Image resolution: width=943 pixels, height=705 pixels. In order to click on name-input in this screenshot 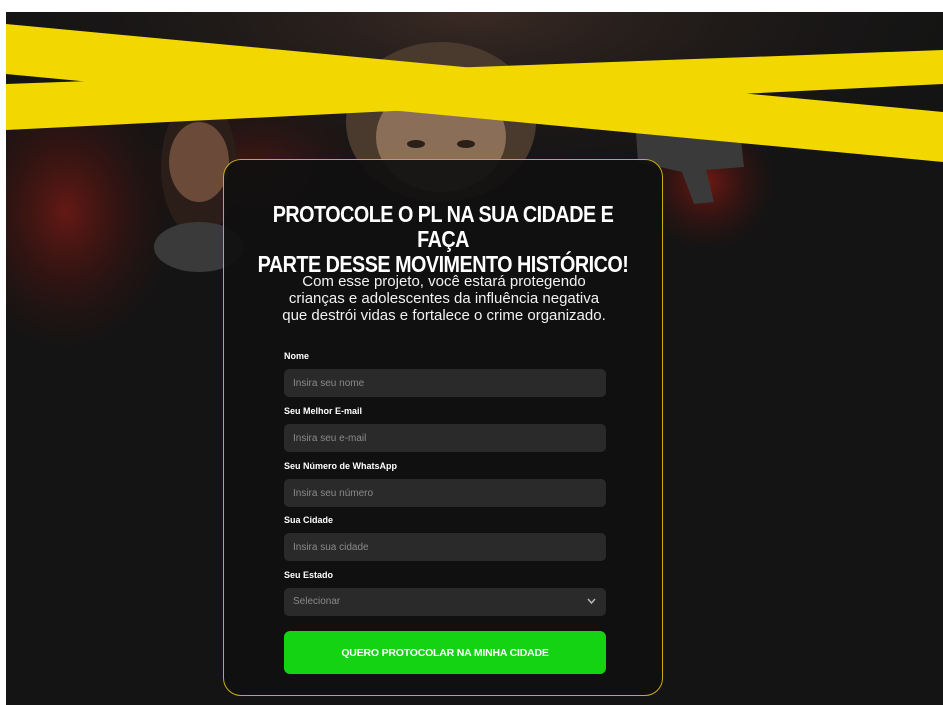, I will do `click(445, 383)`.